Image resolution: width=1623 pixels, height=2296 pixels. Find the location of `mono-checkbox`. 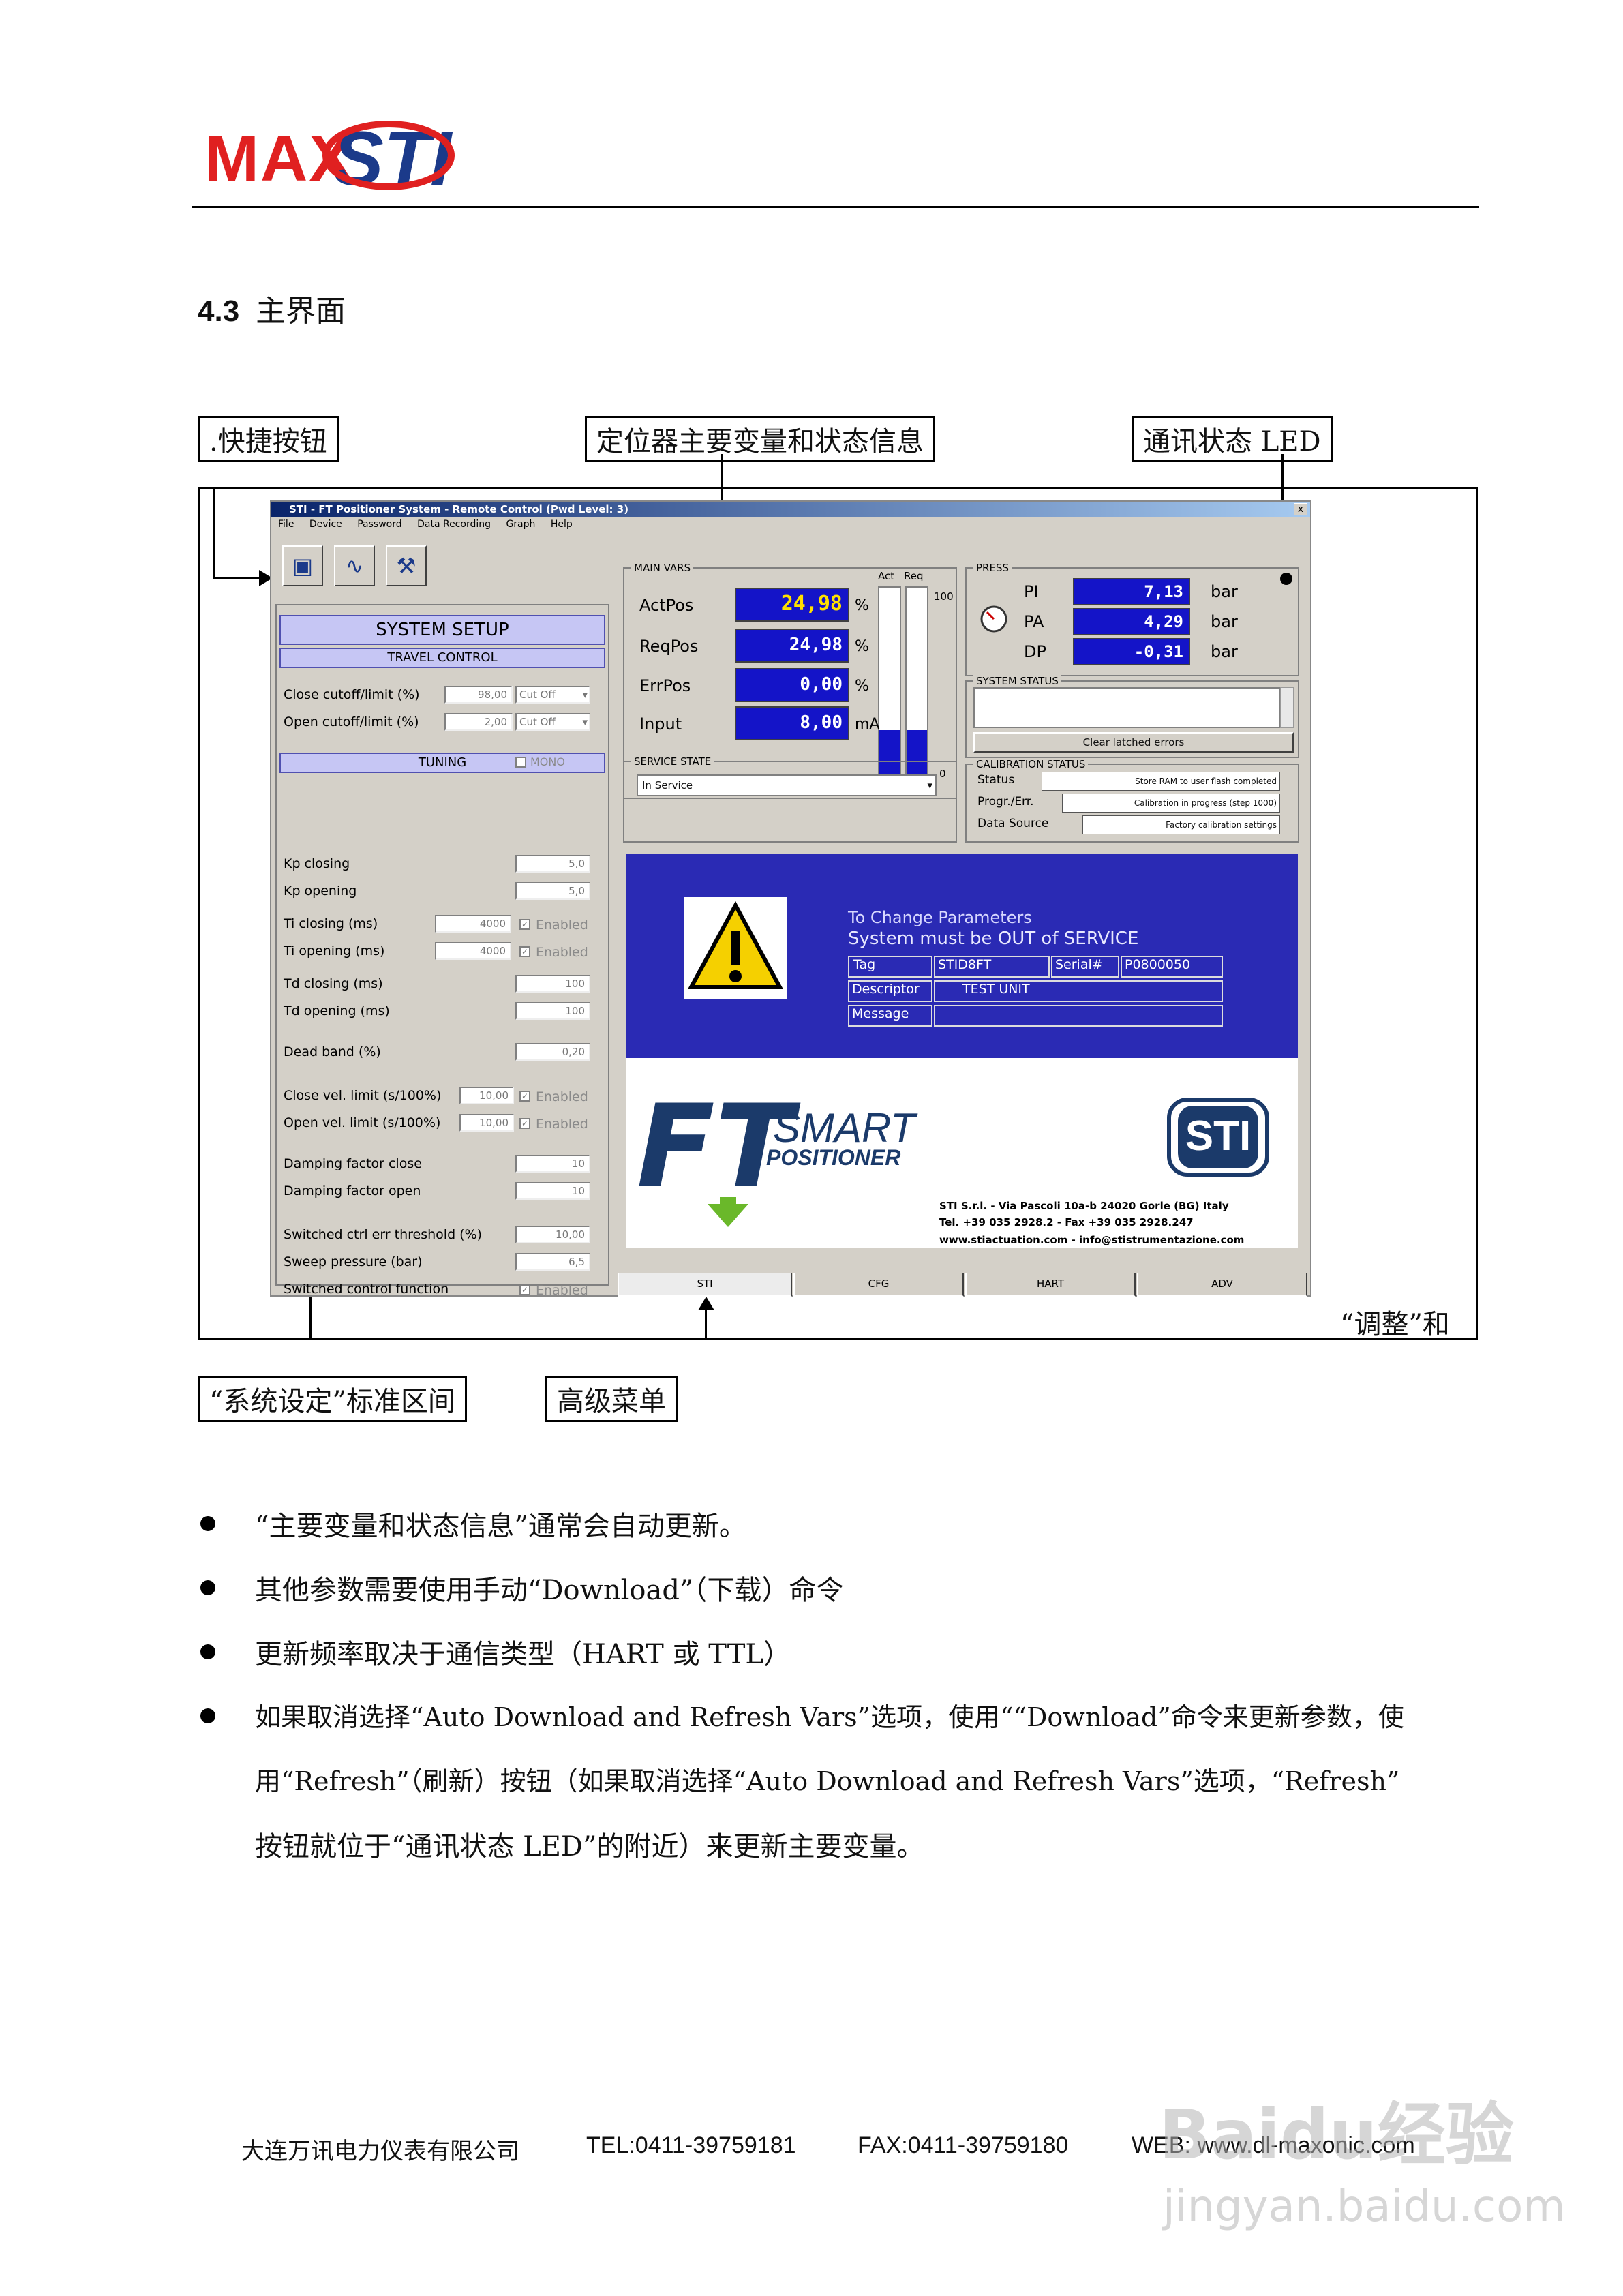

mono-checkbox is located at coordinates (520, 762).